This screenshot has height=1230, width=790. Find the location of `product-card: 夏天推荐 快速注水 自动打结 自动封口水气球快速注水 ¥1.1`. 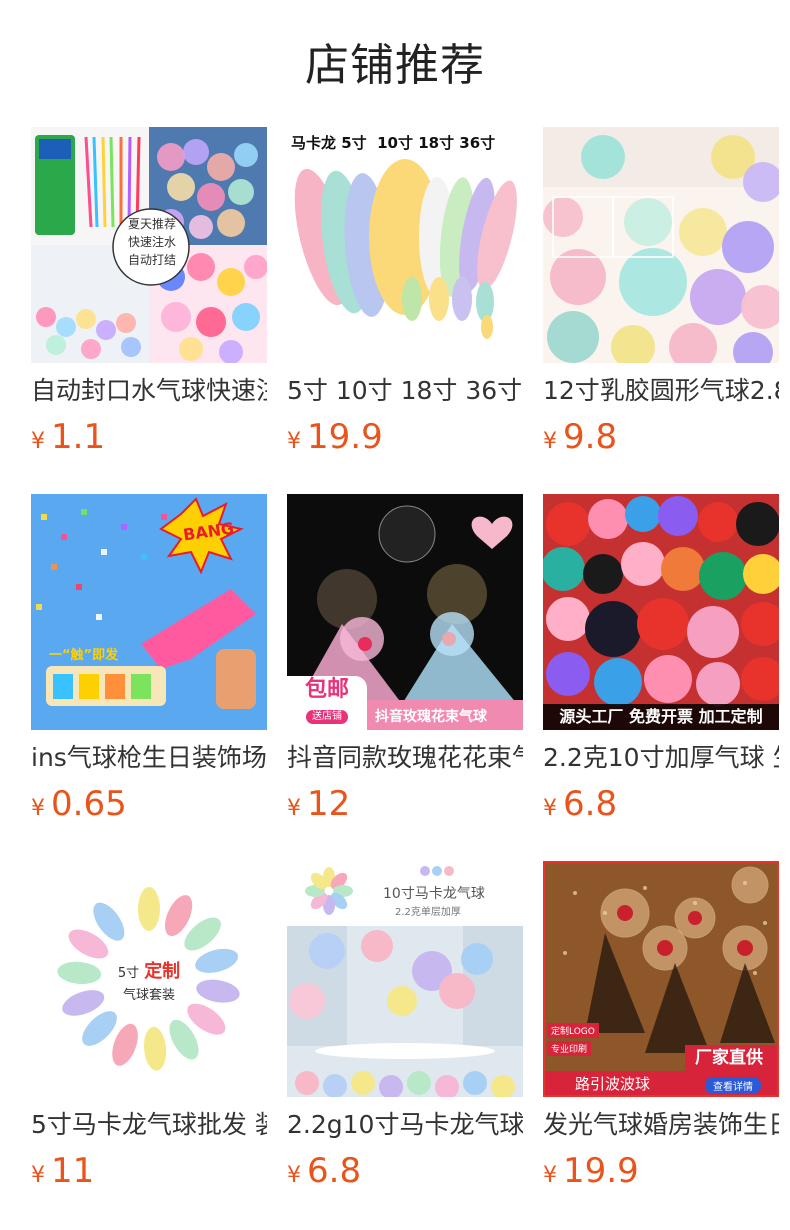

product-card: 夏天推荐 快速注水 自动打结 自动封口水气球快速注水 ¥1.1 is located at coordinates (149, 310).